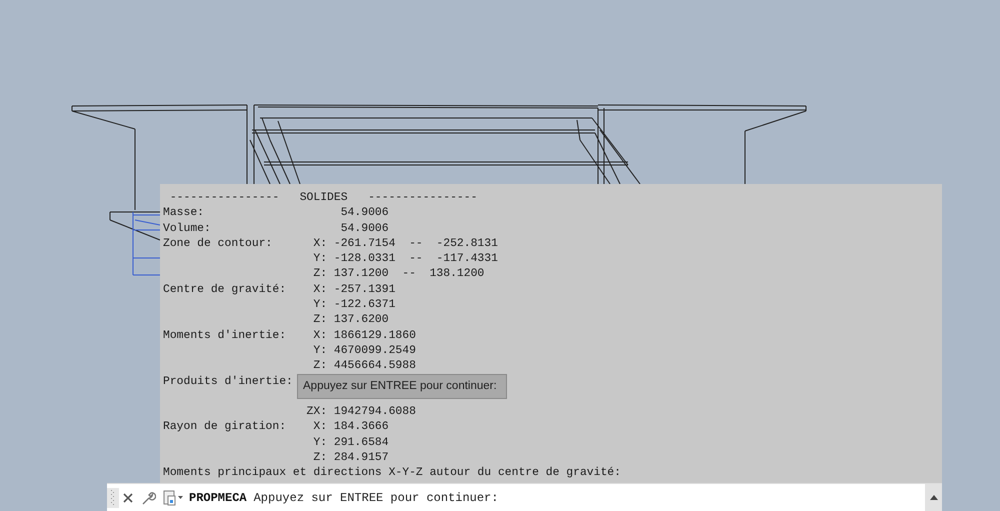 This screenshot has height=511, width=1000. What do you see at coordinates (350, 443) in the screenshot?
I see `history-line: Y: 291.6584` at bounding box center [350, 443].